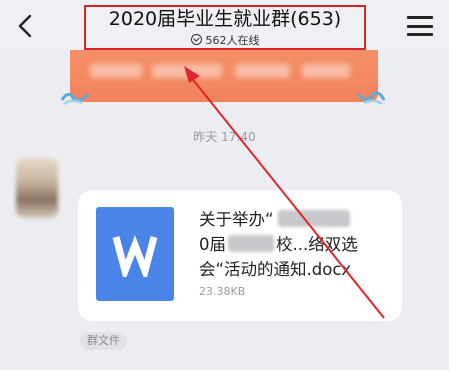 This screenshot has width=449, height=370. Describe the element at coordinates (225, 18) in the screenshot. I see `group-title: 2020届毕业生就业群(653)` at that location.